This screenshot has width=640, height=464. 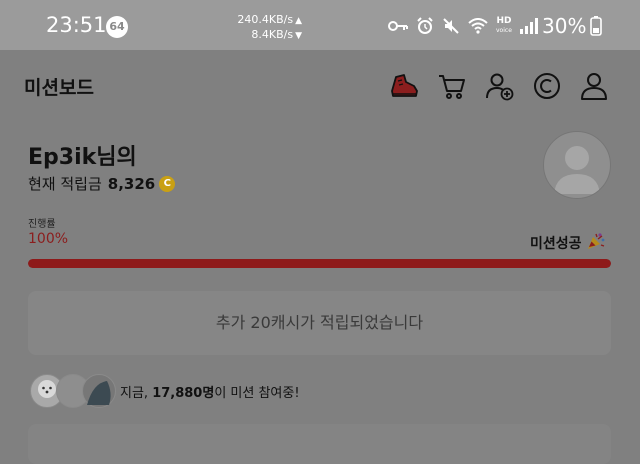 I want to click on battery-percent: 30%, so click(x=564, y=26).